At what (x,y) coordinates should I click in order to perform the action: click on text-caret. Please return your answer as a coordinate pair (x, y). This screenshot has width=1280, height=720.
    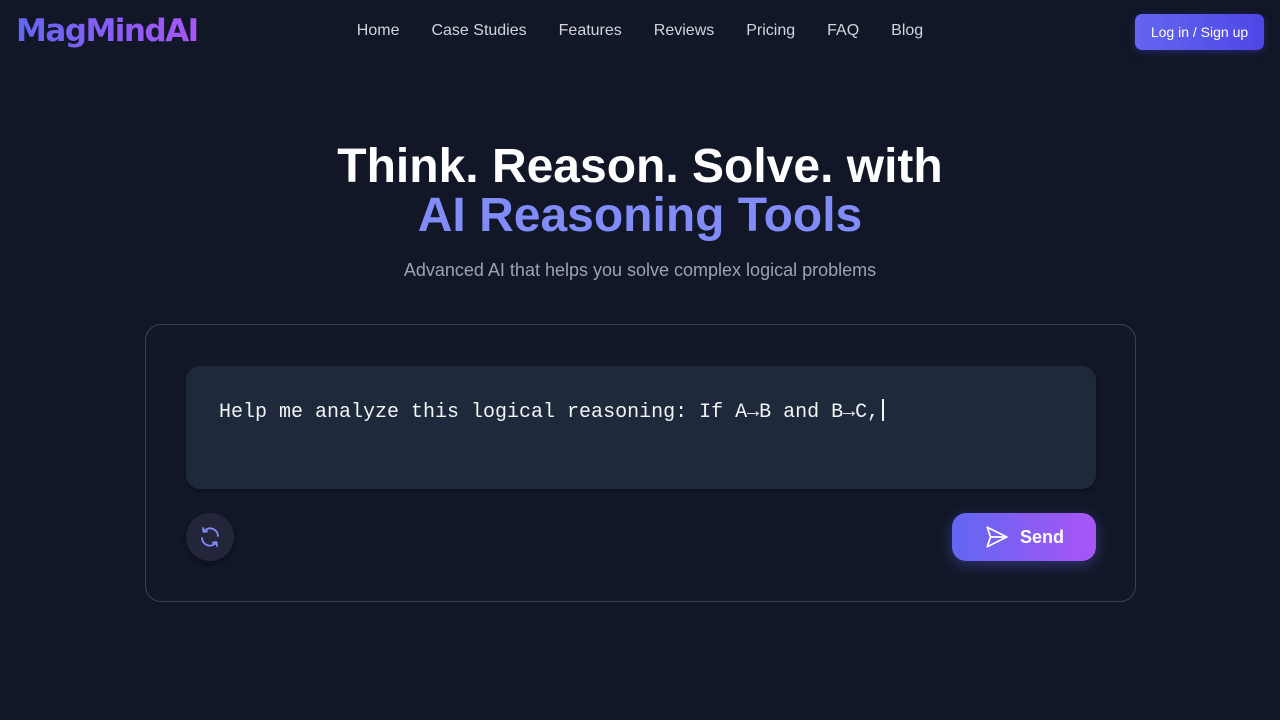
    Looking at the image, I should click on (883, 410).